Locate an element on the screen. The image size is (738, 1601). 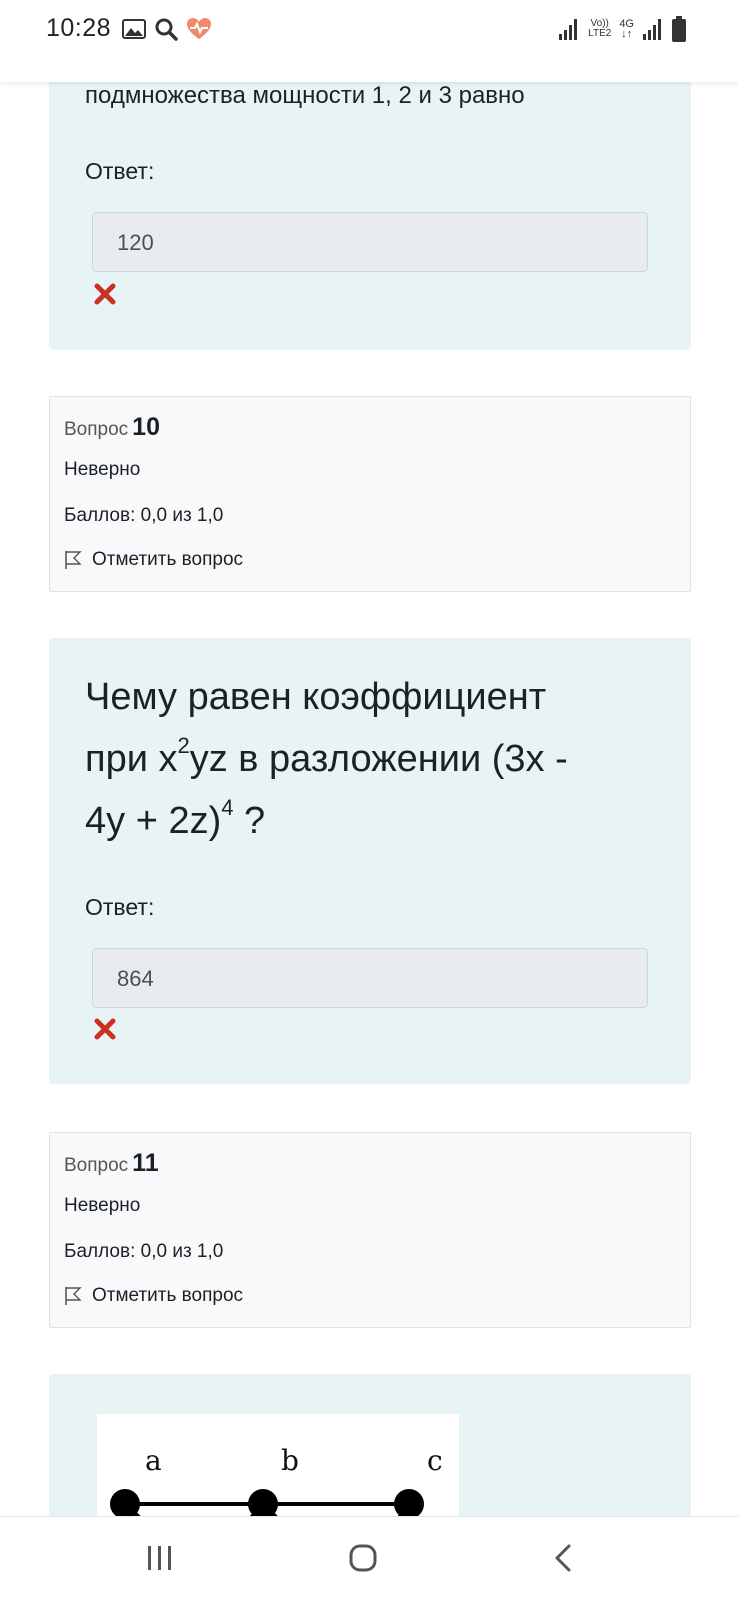
navigation-bar is located at coordinates (369, 1558).